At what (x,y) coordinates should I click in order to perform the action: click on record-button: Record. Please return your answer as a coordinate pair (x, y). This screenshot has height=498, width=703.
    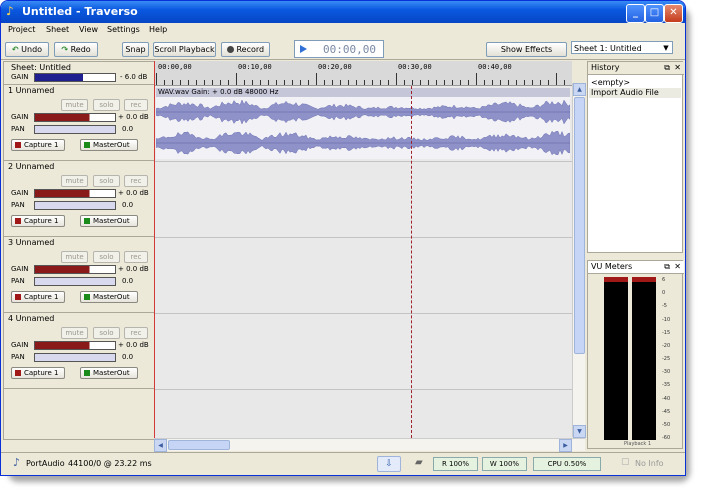
    Looking at the image, I should click on (245, 49).